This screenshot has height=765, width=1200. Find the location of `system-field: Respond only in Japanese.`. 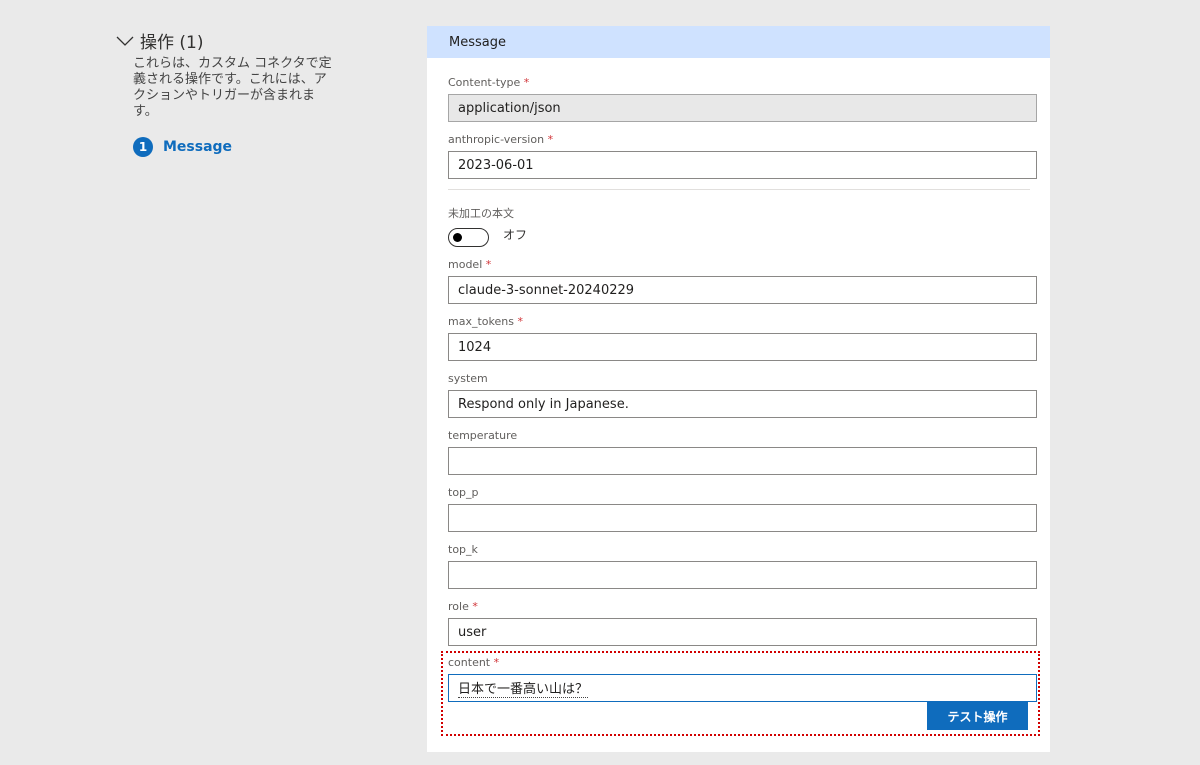

system-field: Respond only in Japanese. is located at coordinates (742, 404).